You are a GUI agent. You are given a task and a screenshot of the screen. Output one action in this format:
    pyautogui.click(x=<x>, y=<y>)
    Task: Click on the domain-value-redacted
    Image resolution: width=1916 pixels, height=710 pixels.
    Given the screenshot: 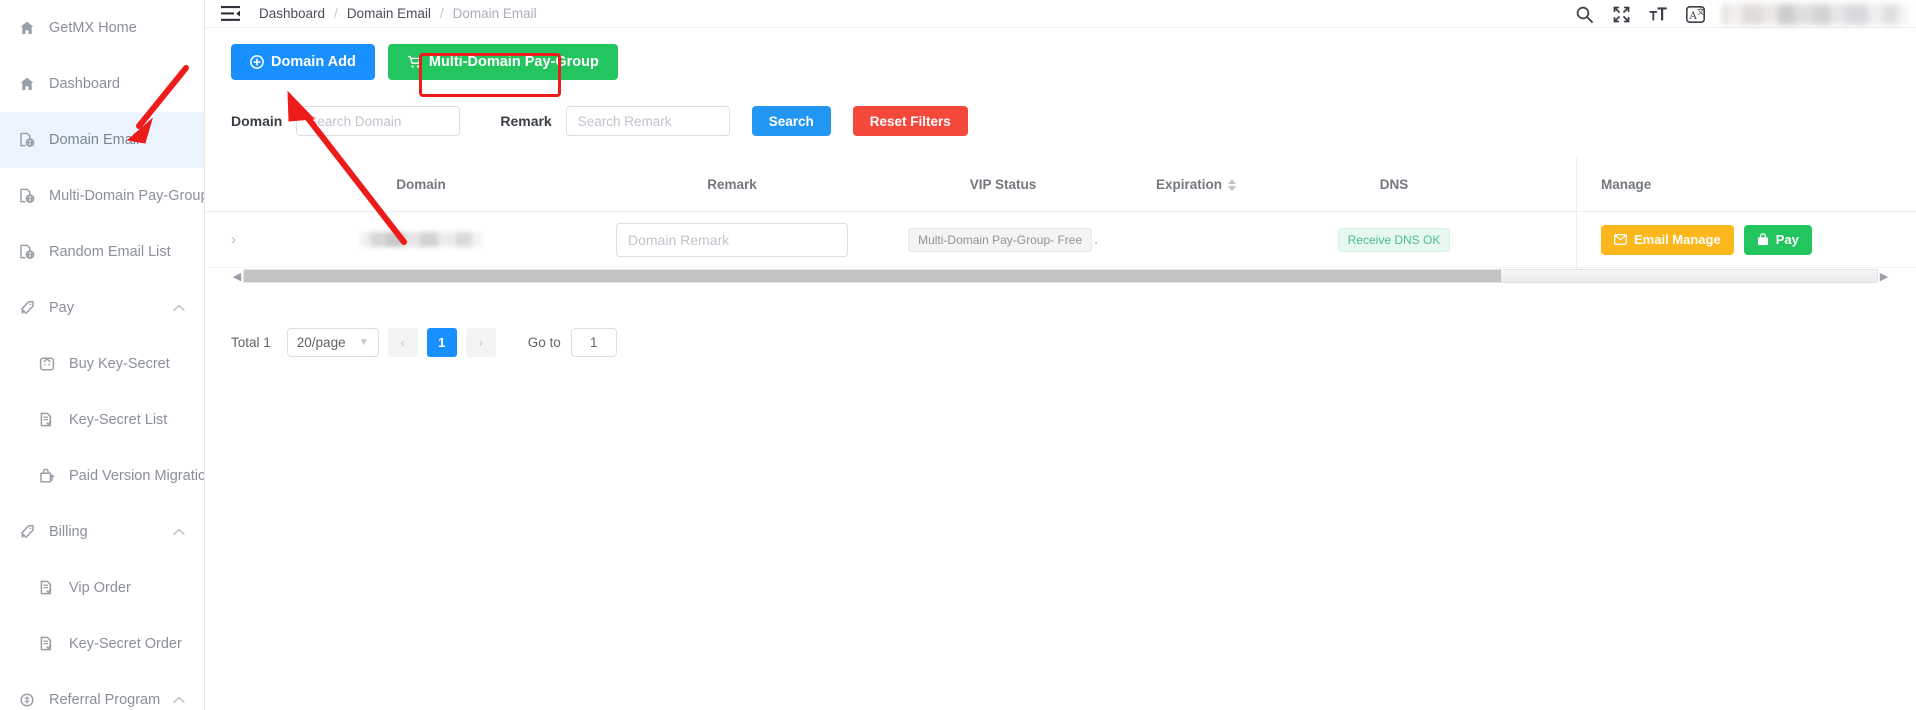 What is the action you would take?
    pyautogui.click(x=421, y=239)
    